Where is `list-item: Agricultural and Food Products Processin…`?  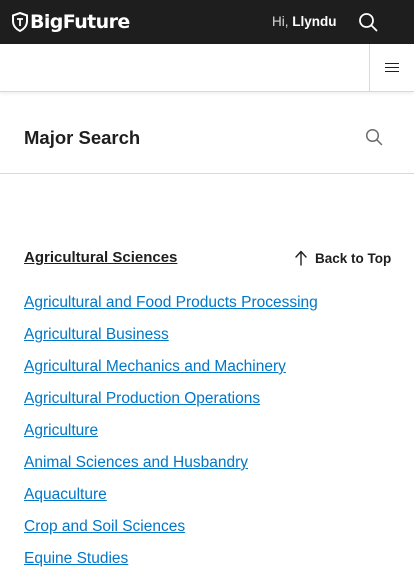
list-item: Agricultural and Food Products Processin… is located at coordinates (171, 310).